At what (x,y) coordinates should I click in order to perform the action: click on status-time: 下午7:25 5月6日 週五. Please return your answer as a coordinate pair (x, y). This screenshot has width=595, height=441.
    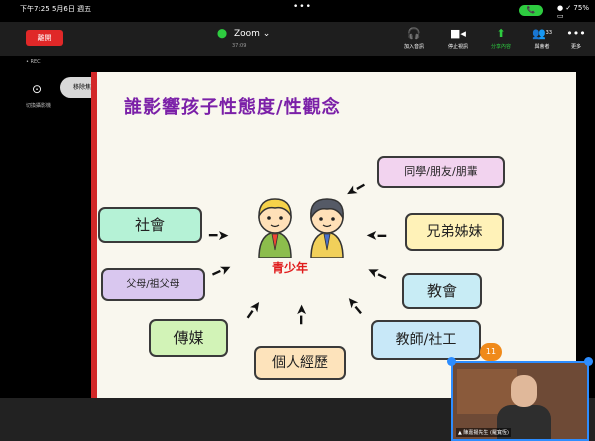
    Looking at the image, I should click on (56, 9).